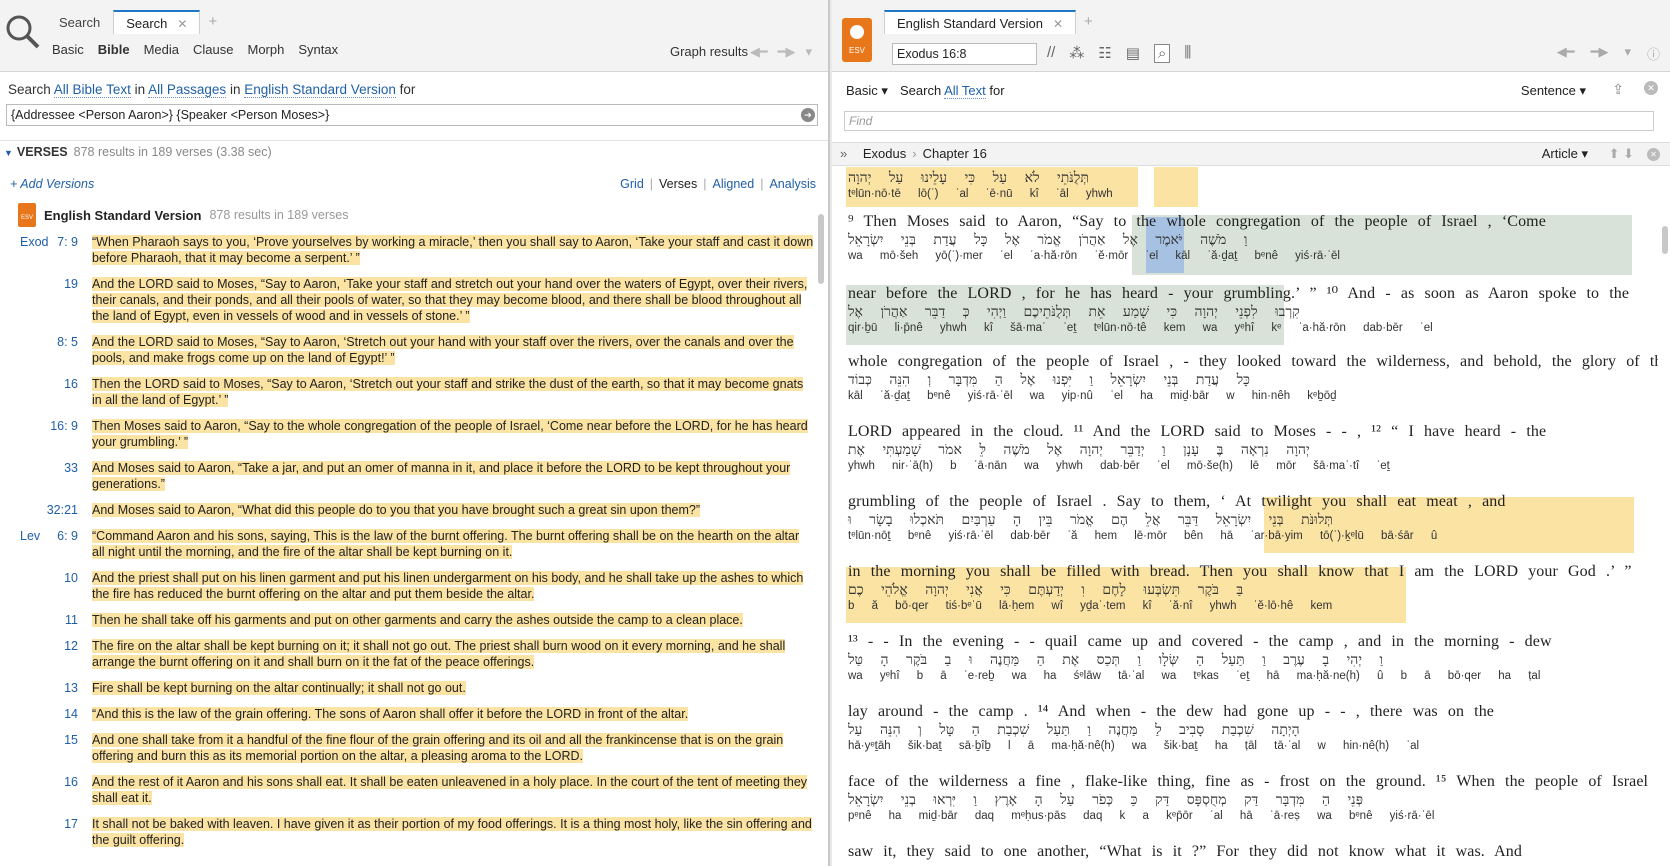 The height and width of the screenshot is (866, 1670). What do you see at coordinates (1249, 121) in the screenshot?
I see `find-input: Find` at bounding box center [1249, 121].